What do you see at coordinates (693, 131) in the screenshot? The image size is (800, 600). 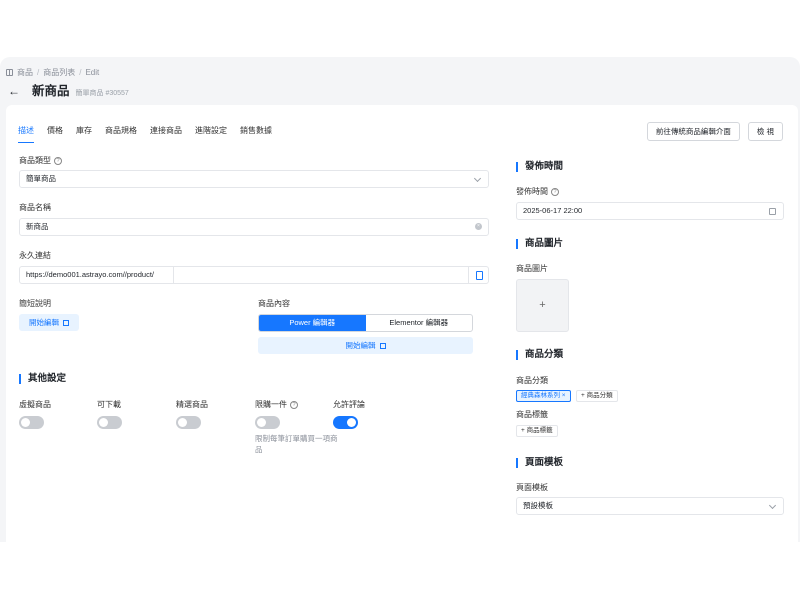 I see `legacy-editor-button: 前往傳統商品編輯介面` at bounding box center [693, 131].